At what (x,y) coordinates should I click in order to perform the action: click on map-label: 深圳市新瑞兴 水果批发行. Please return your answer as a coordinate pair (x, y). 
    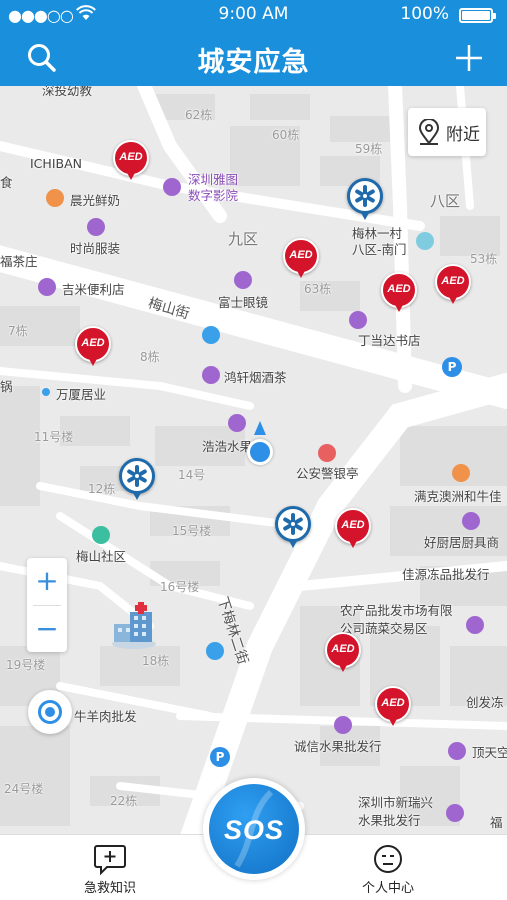
    Looking at the image, I should click on (396, 811).